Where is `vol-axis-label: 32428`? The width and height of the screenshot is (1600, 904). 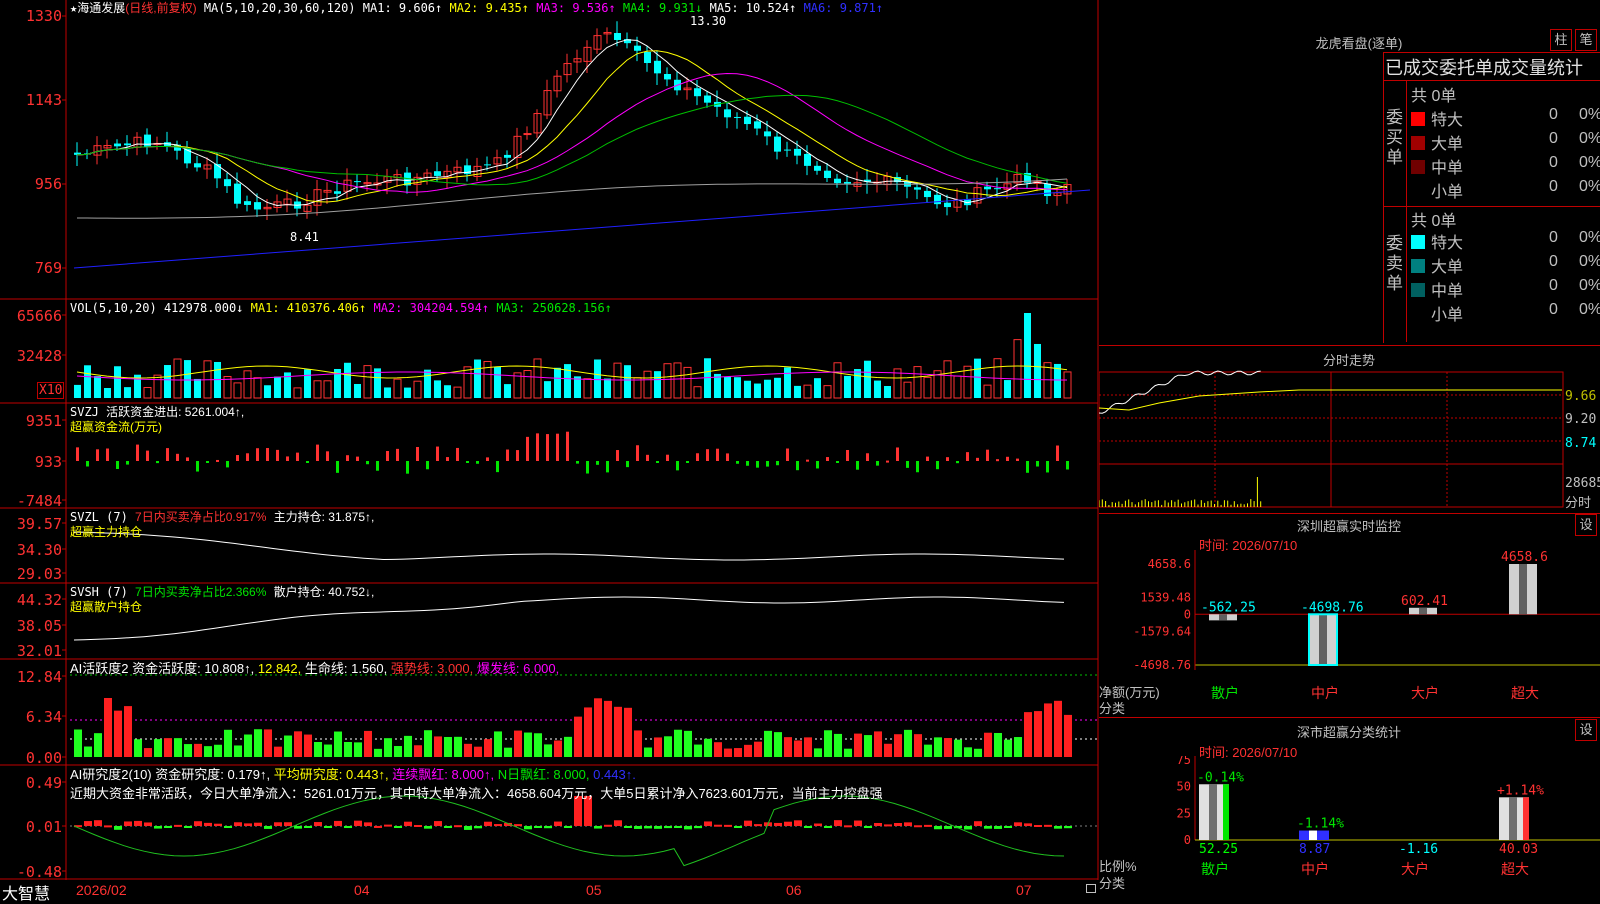
vol-axis-label: 32428 is located at coordinates (39, 356).